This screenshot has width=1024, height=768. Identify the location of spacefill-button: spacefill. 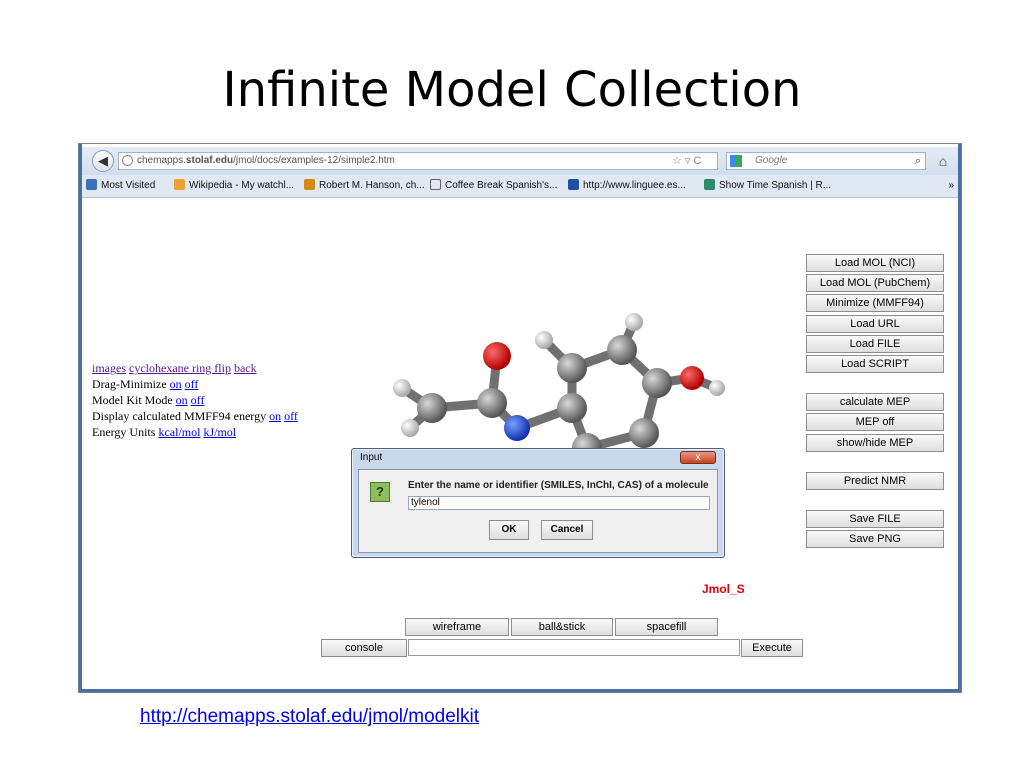
(666, 627).